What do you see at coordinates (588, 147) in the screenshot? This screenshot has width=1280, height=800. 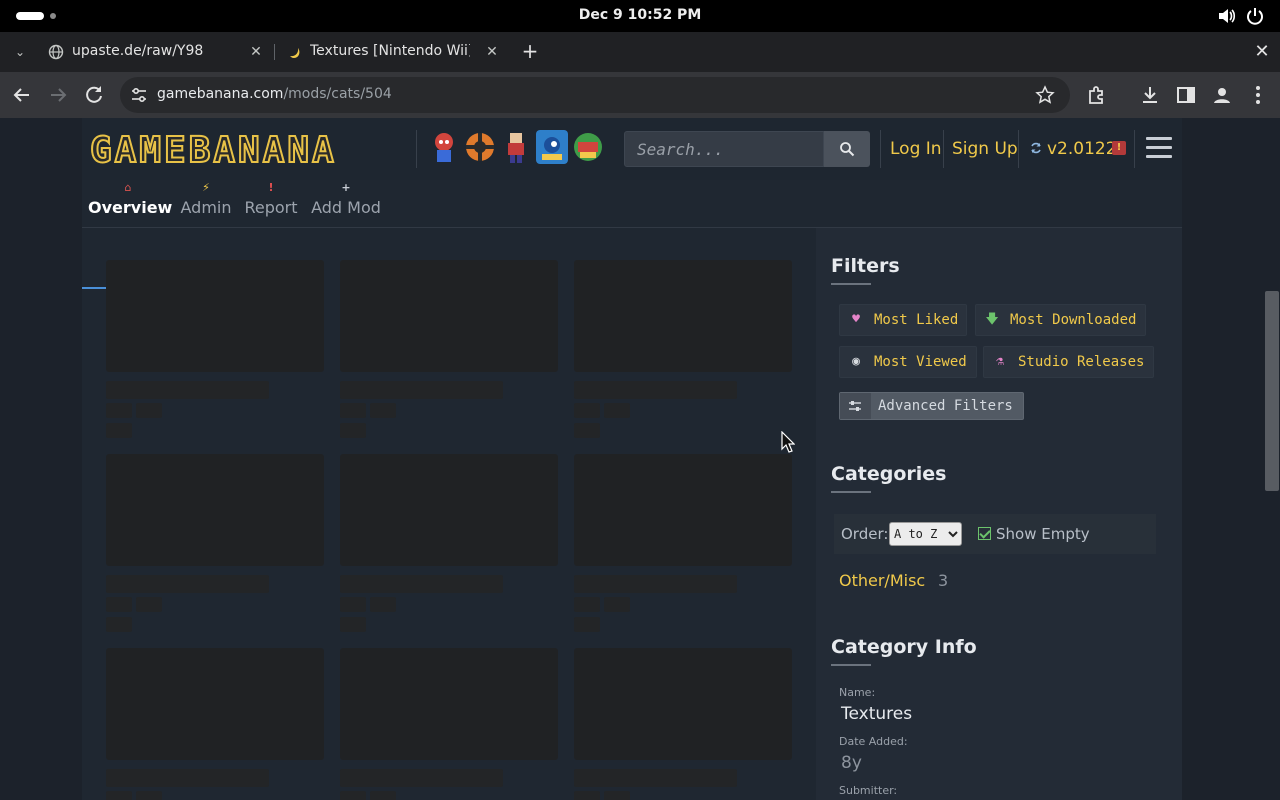 I see `game-worldbox-icon` at bounding box center [588, 147].